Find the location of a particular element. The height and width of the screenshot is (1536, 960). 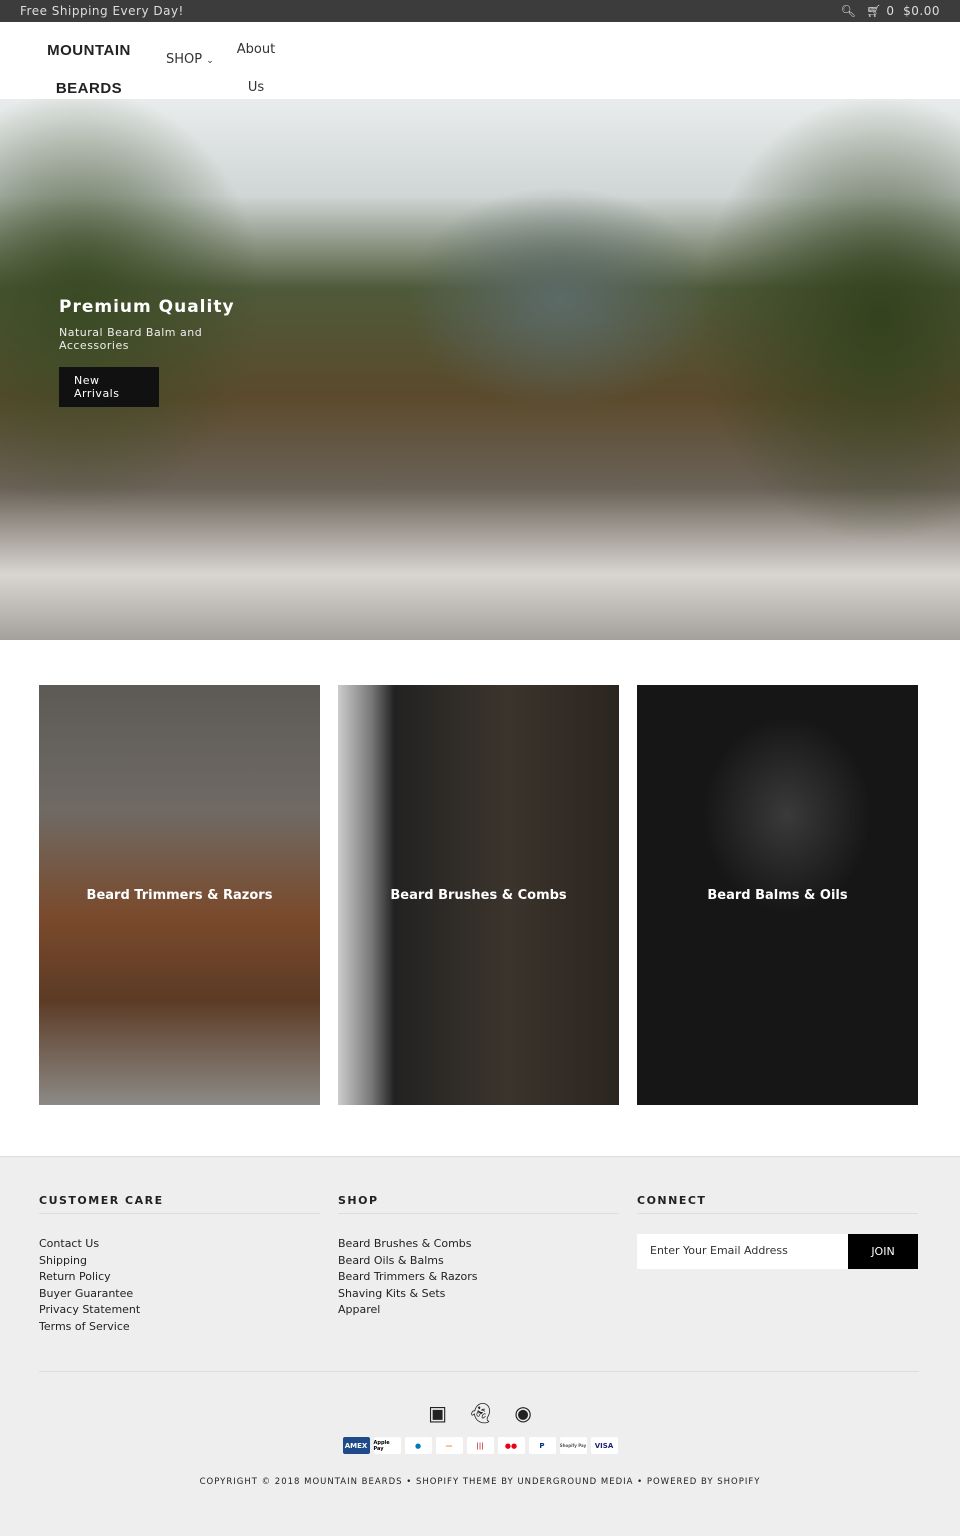

column-title: SHOP is located at coordinates (478, 1204).